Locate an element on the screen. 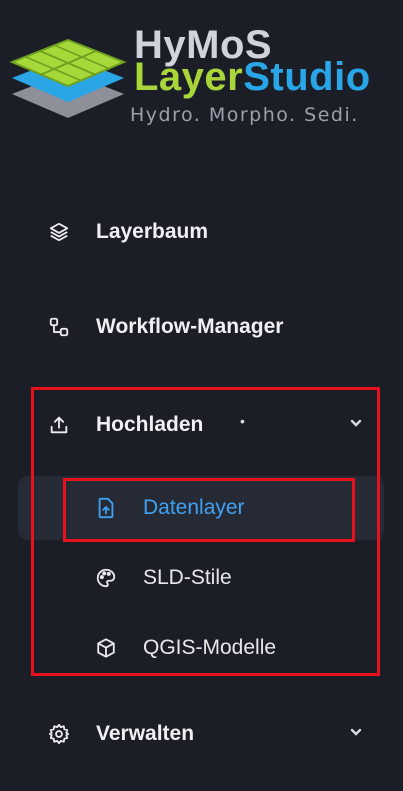  nav-item-workflow-manager: Workflow-Manager is located at coordinates (201, 327).